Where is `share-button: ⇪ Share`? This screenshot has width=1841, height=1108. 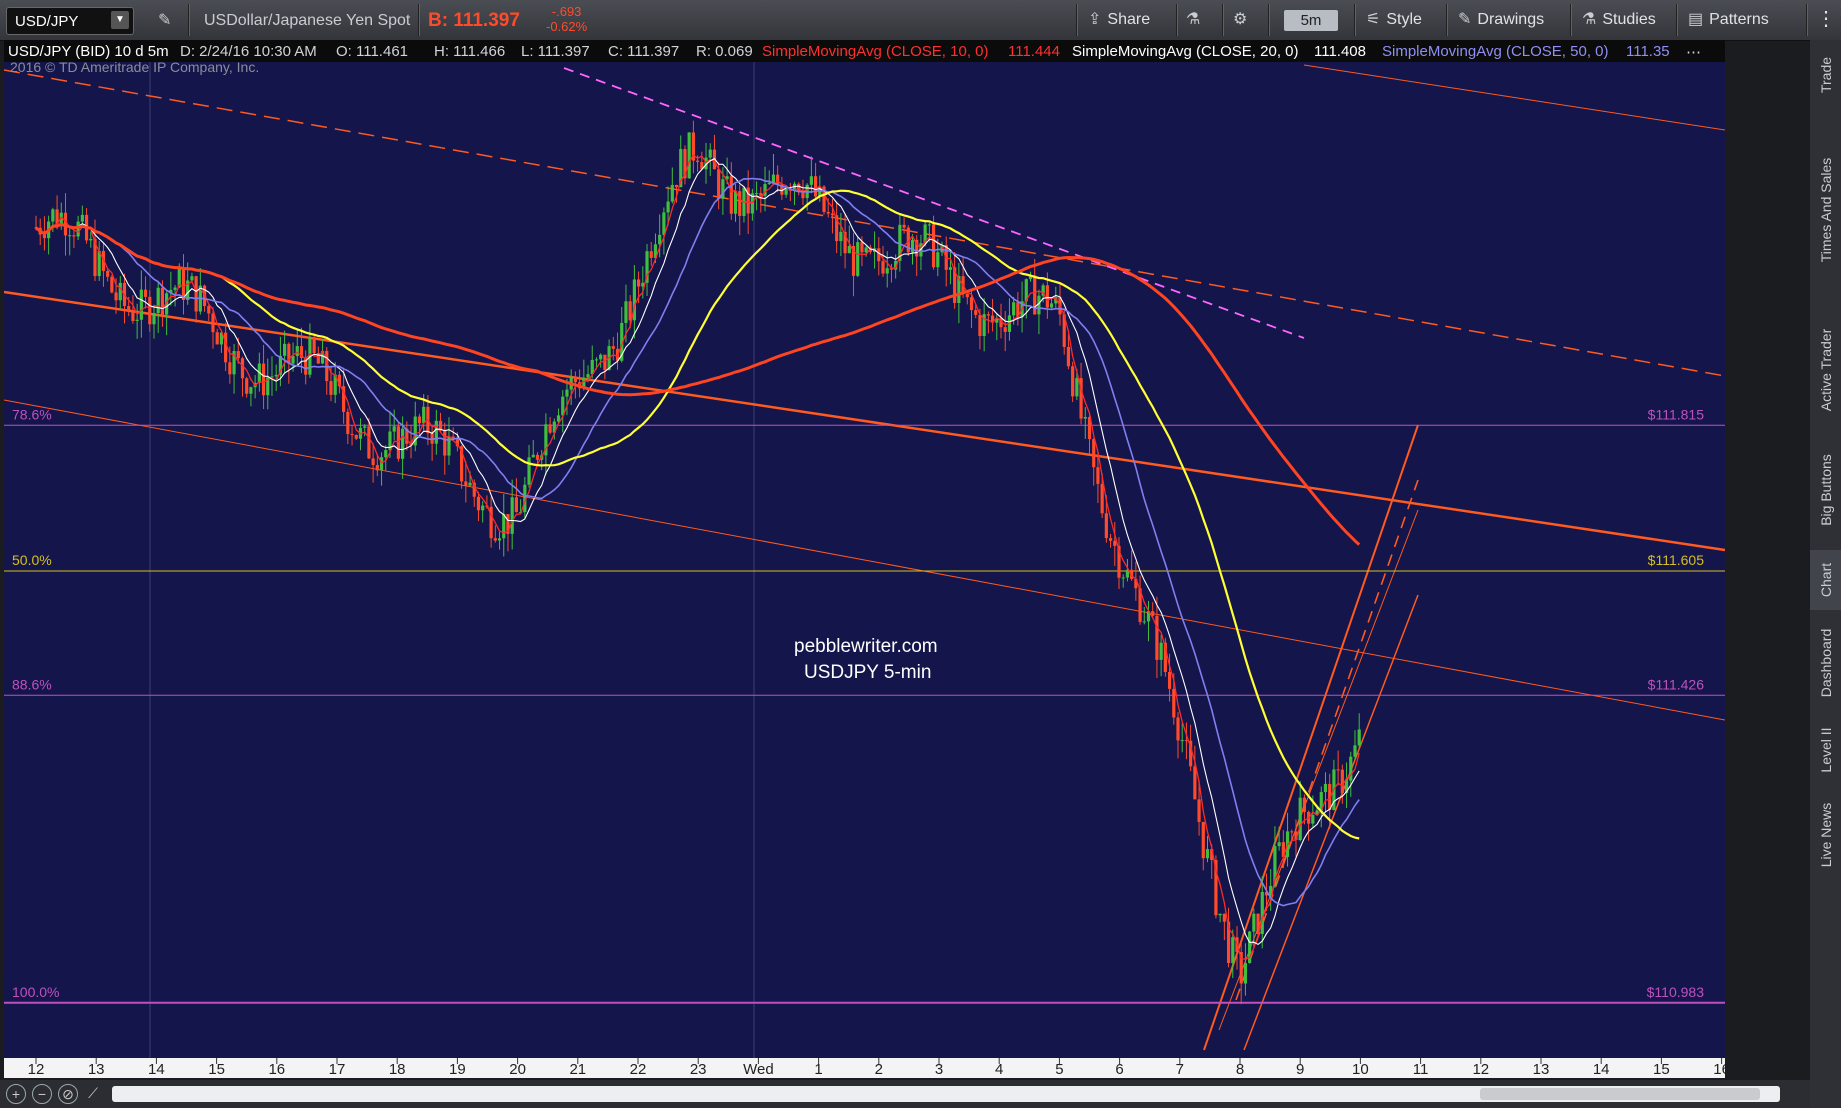
share-button: ⇪ Share is located at coordinates (1119, 19).